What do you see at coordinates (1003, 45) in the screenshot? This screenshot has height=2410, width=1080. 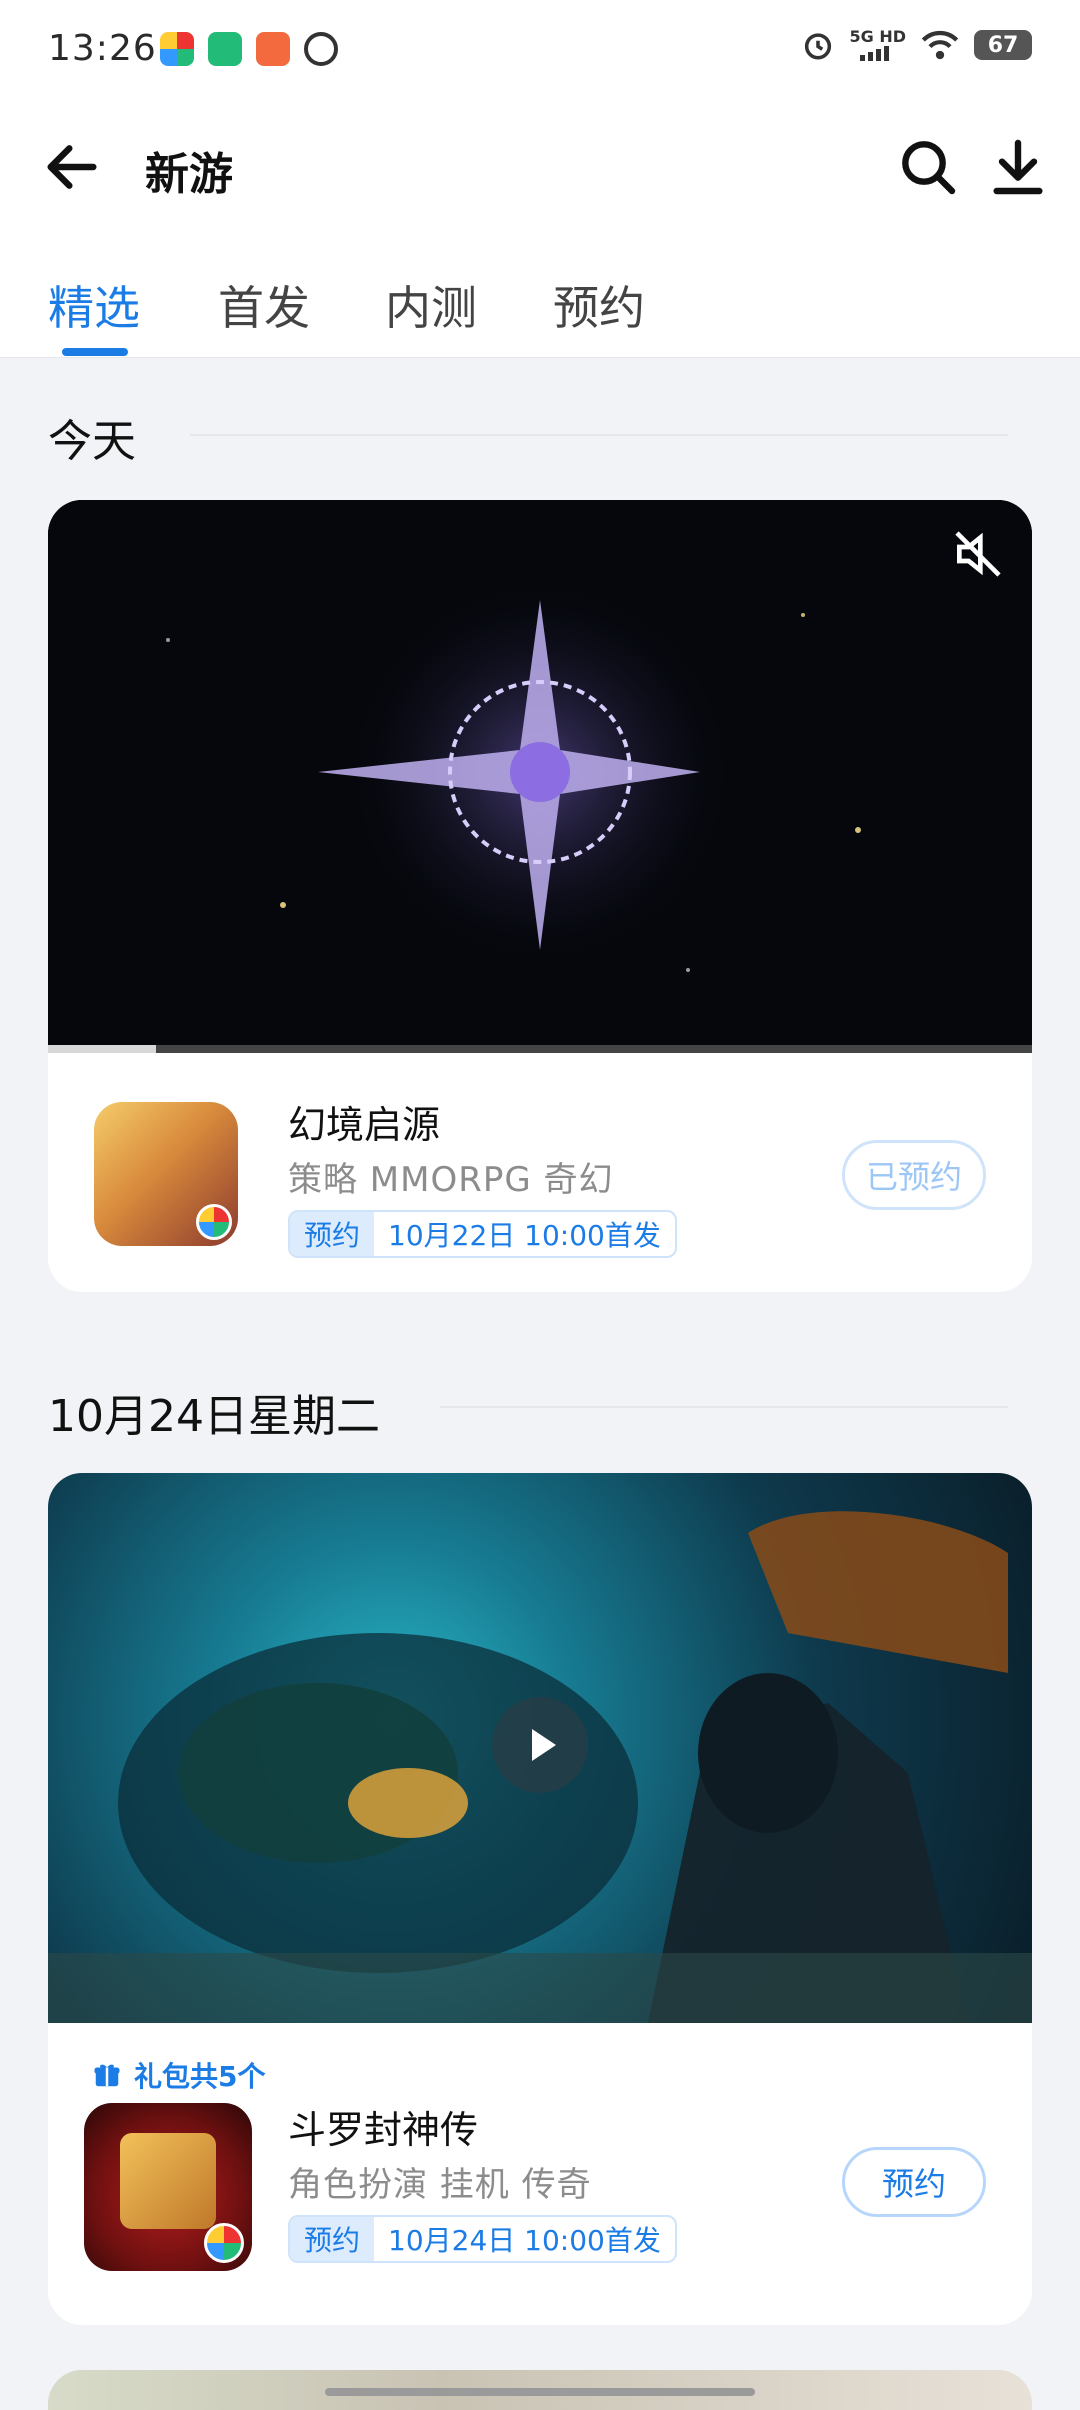 I see `battery-indicator: 67` at bounding box center [1003, 45].